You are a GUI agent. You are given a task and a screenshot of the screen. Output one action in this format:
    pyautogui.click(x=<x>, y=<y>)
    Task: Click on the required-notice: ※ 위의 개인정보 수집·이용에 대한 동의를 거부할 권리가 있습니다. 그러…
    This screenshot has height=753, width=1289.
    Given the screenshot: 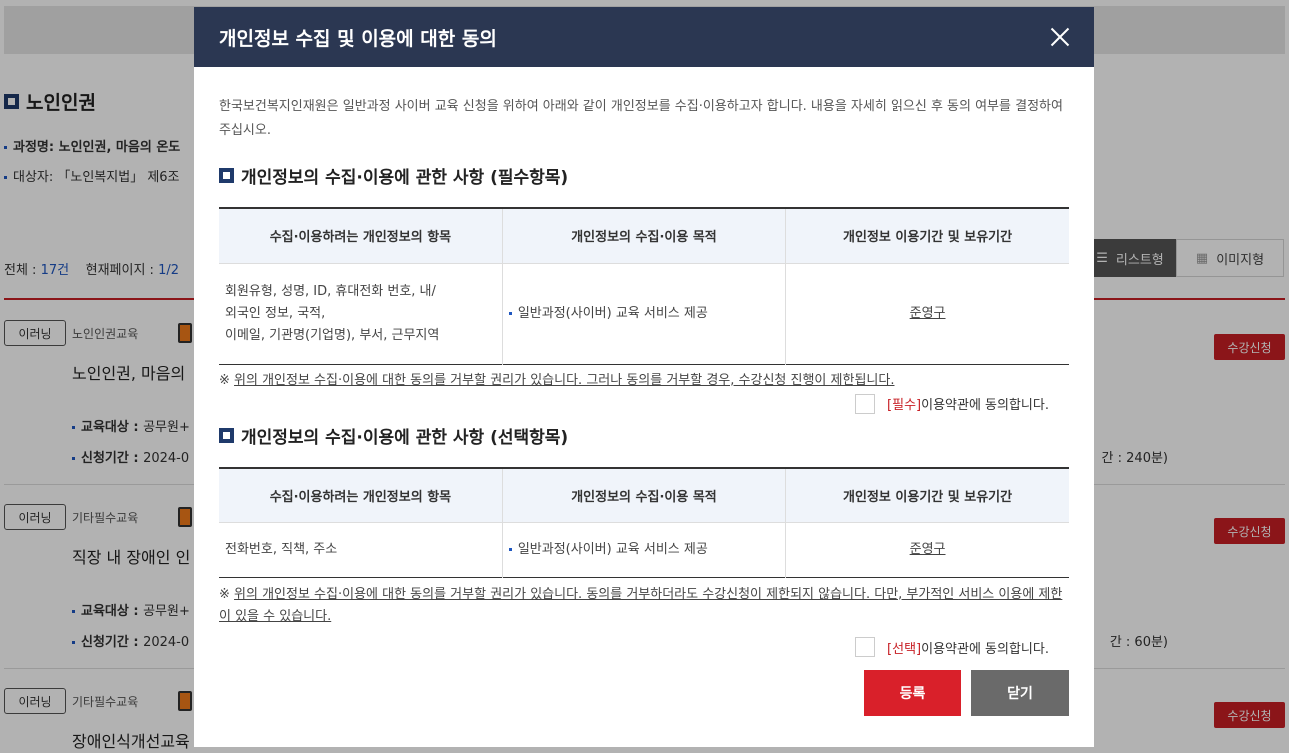 What is the action you would take?
    pyautogui.click(x=557, y=380)
    